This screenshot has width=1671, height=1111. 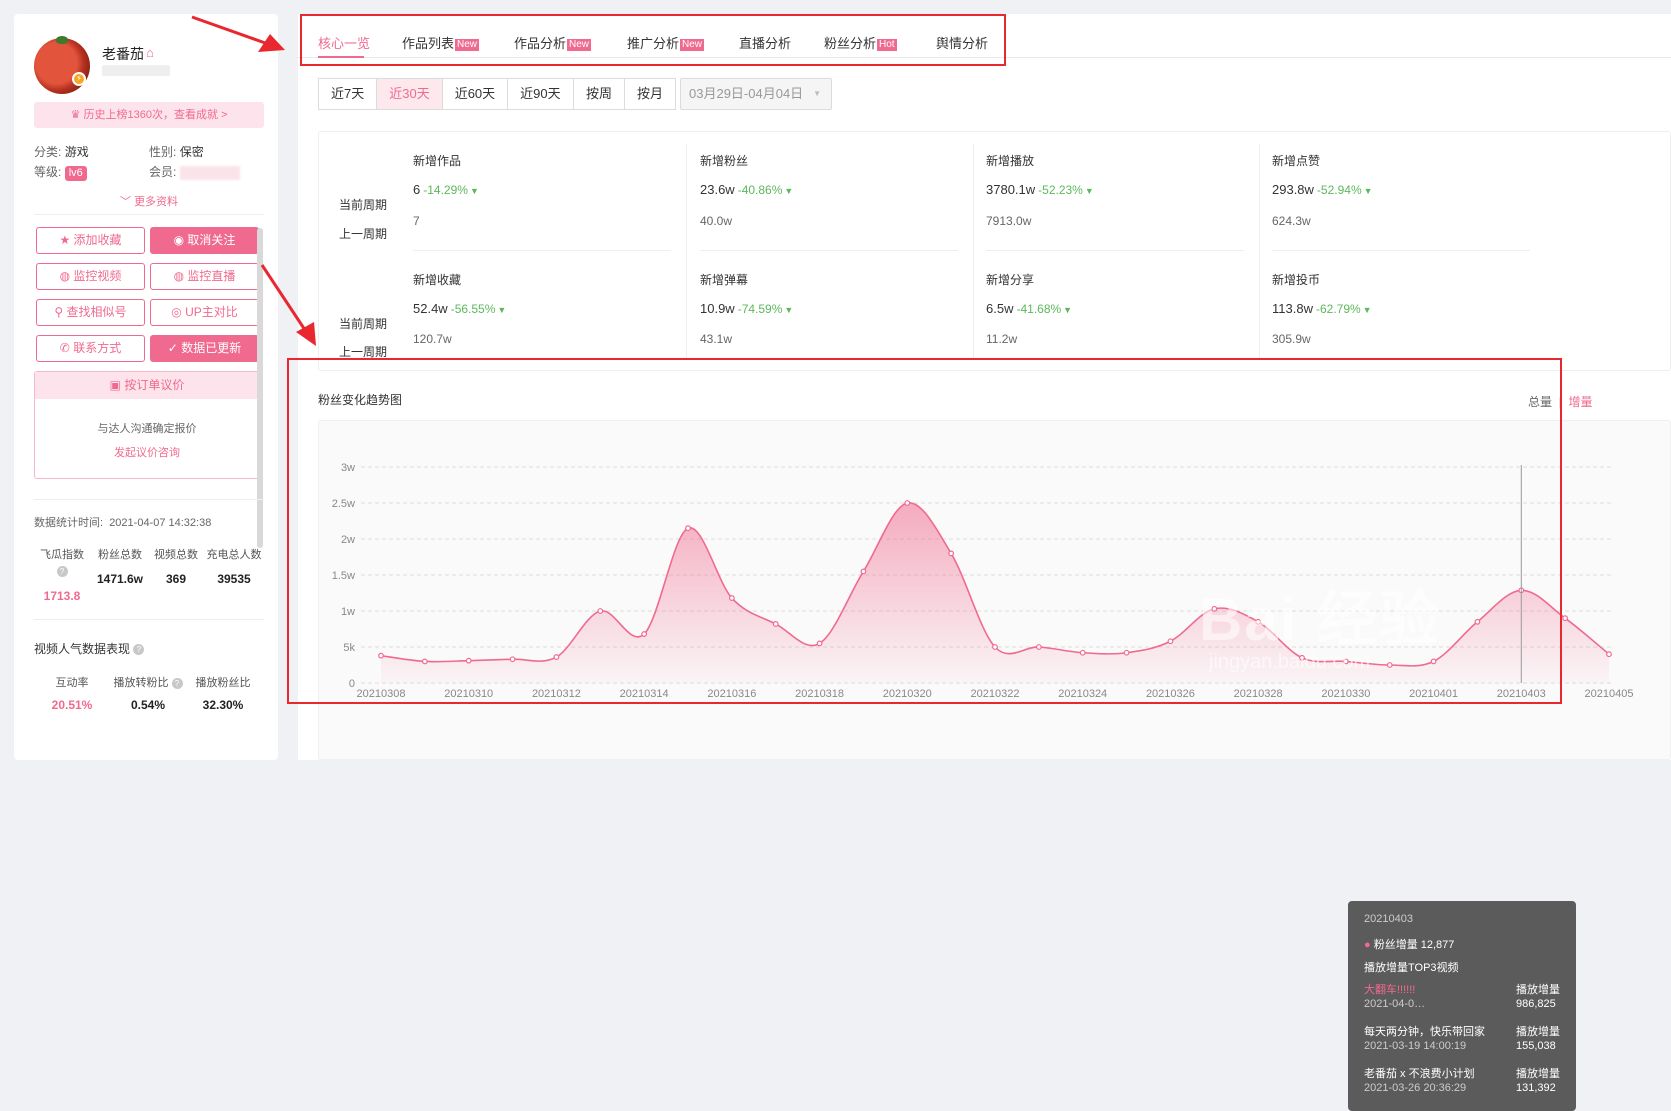 What do you see at coordinates (141, 683) in the screenshot?
I see `perf-label: 播放转粉比` at bounding box center [141, 683].